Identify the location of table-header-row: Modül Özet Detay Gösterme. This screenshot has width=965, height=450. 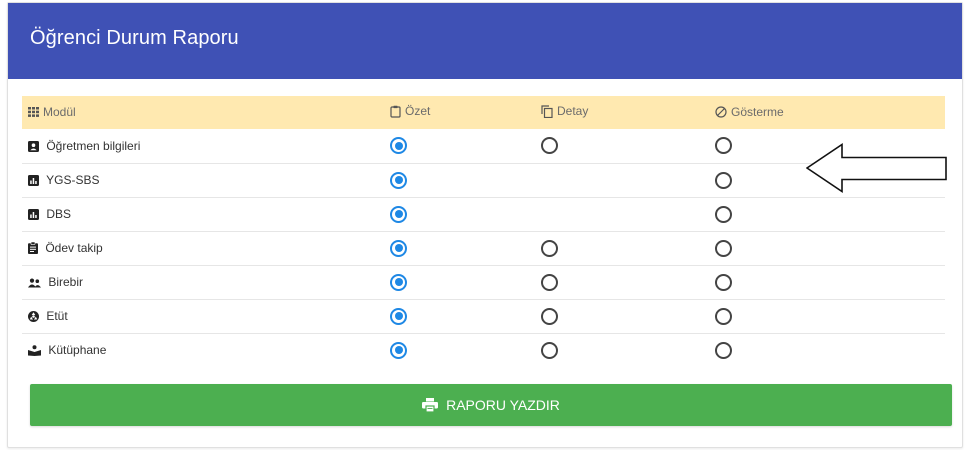
(483, 112).